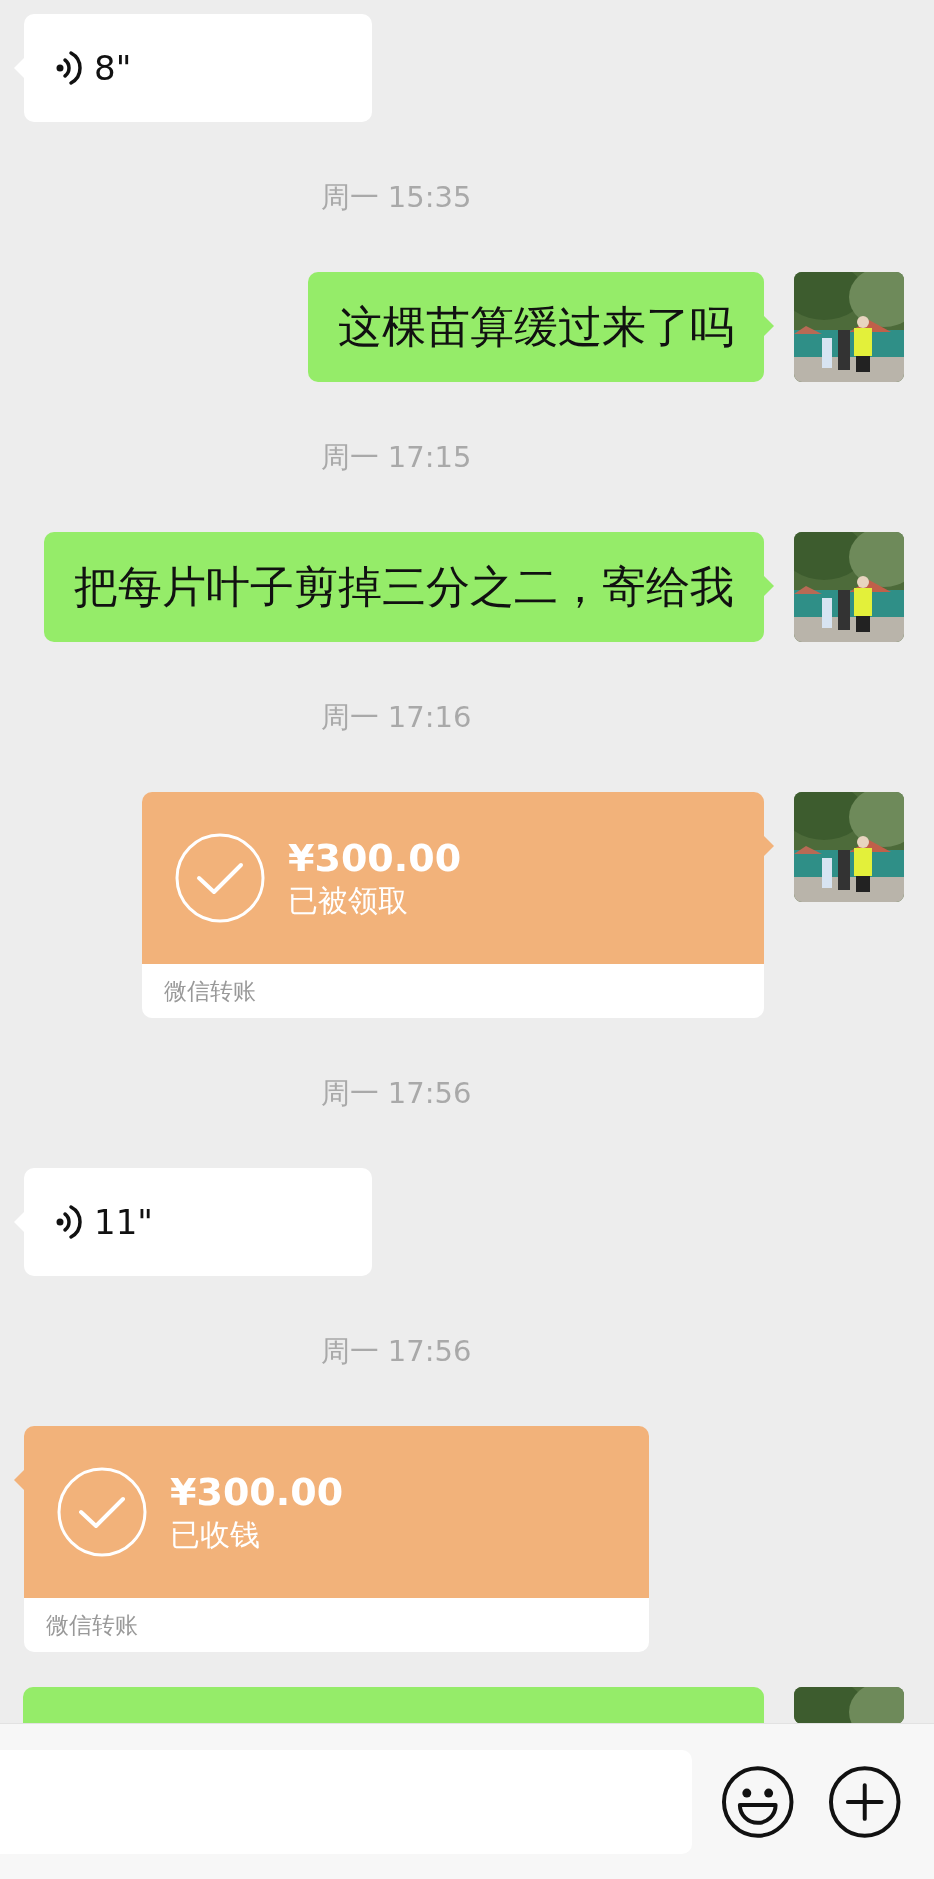 Image resolution: width=934 pixels, height=1879 pixels. What do you see at coordinates (404, 587) in the screenshot?
I see `message-bubble: 把每片叶子剪掉三分之二，寄给我` at bounding box center [404, 587].